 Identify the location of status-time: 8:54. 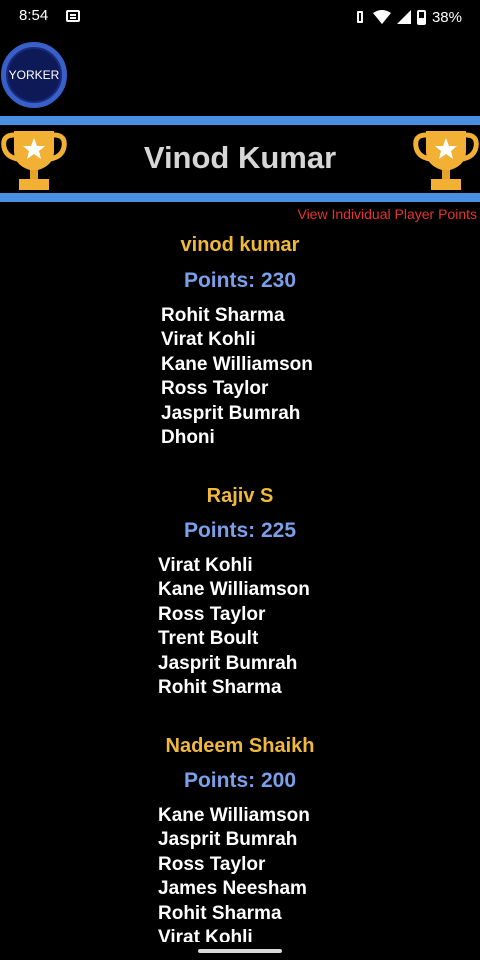
(34, 15).